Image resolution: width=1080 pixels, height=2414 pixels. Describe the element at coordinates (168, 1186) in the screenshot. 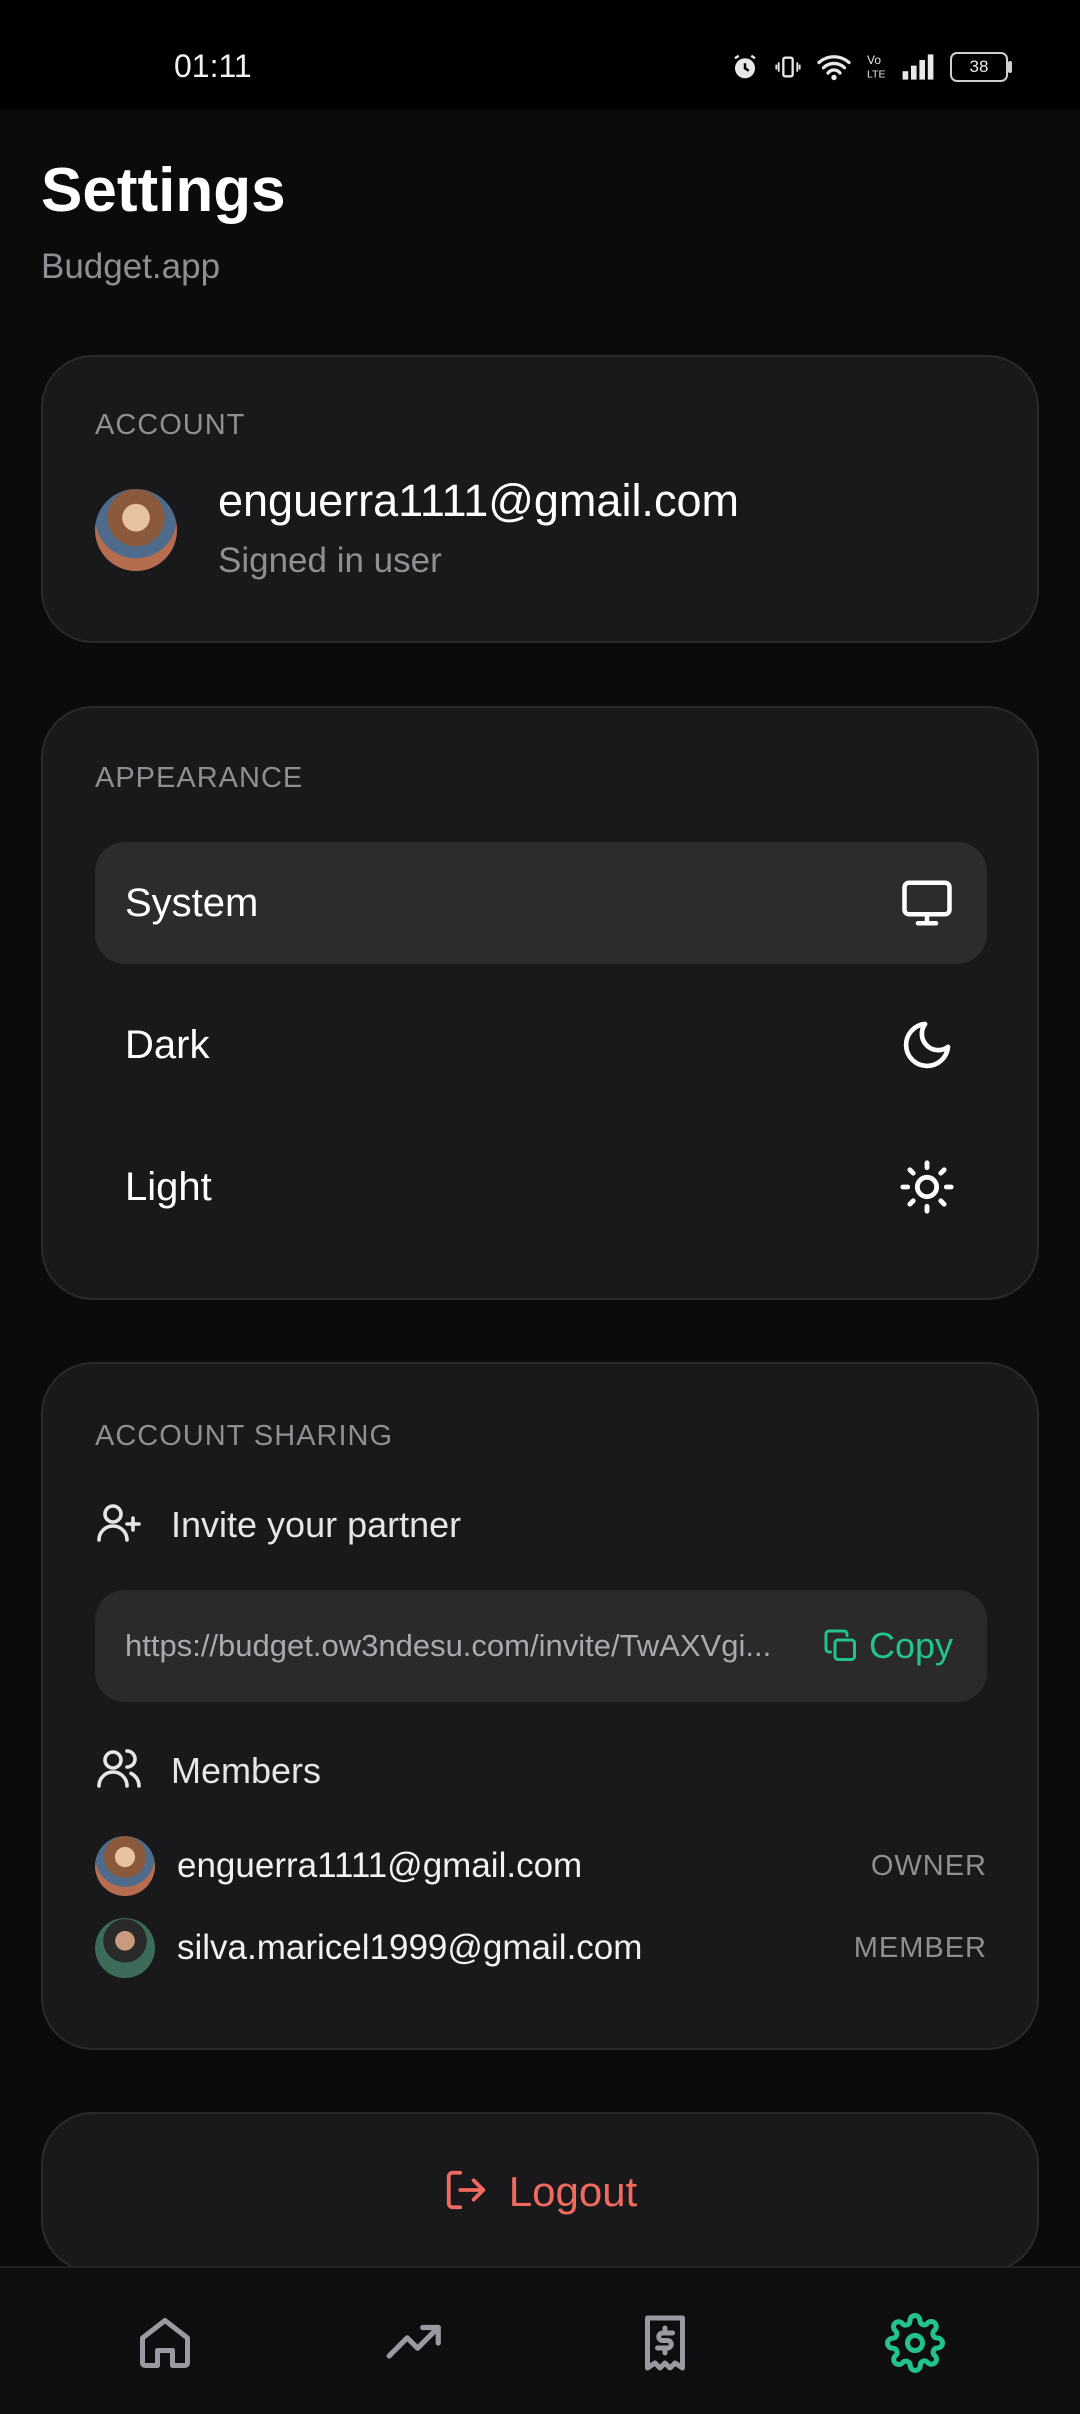

I see `appearance-option-label: Light` at that location.